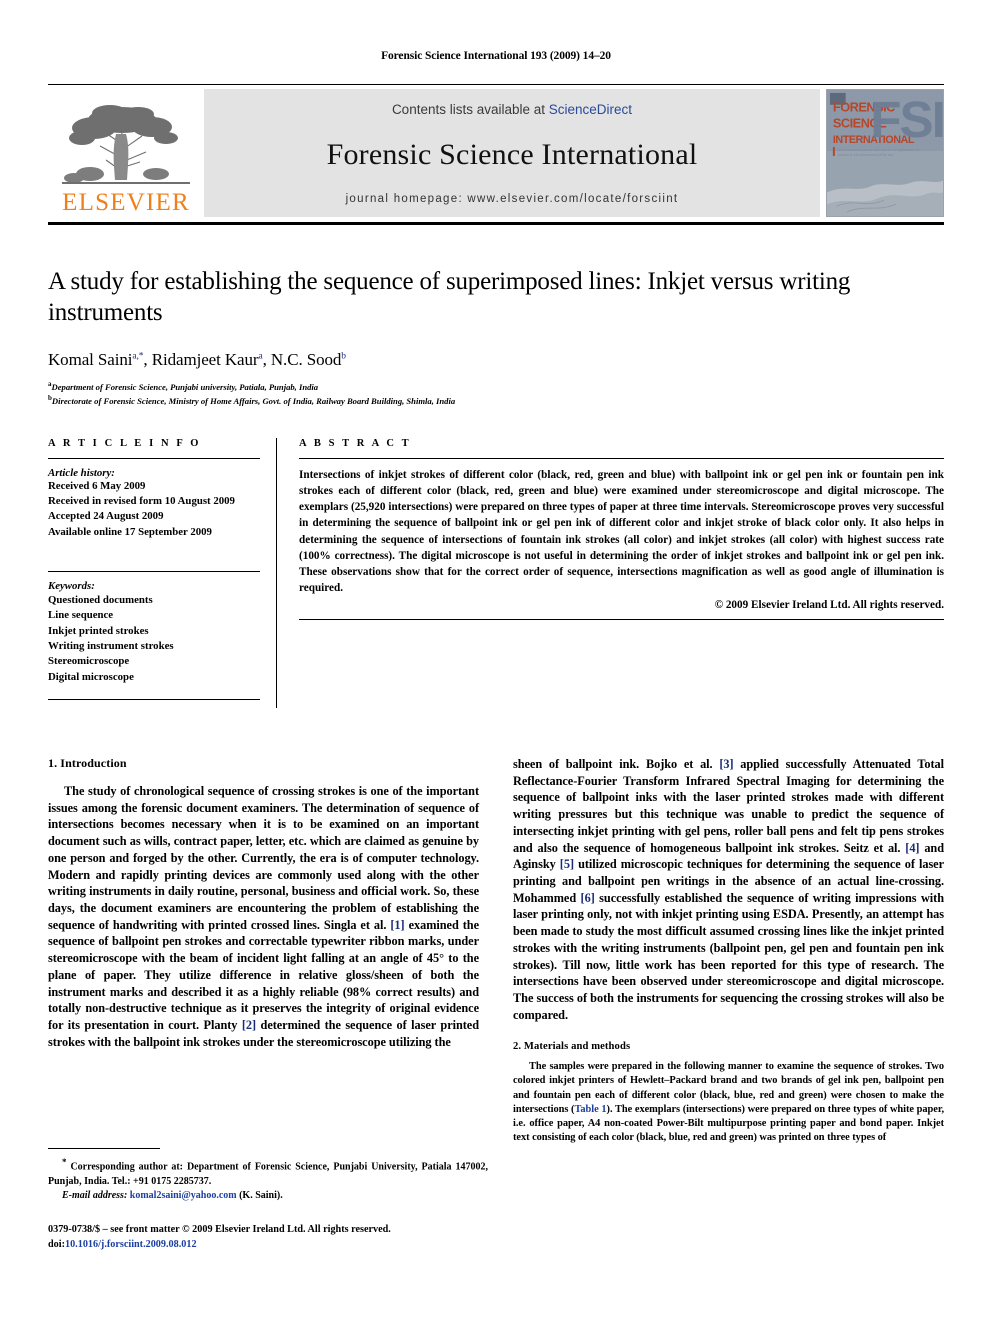 This screenshot has height=1323, width=992. What do you see at coordinates (183, 1195) in the screenshot?
I see `email-link: komal2saini@yahoo.com` at bounding box center [183, 1195].